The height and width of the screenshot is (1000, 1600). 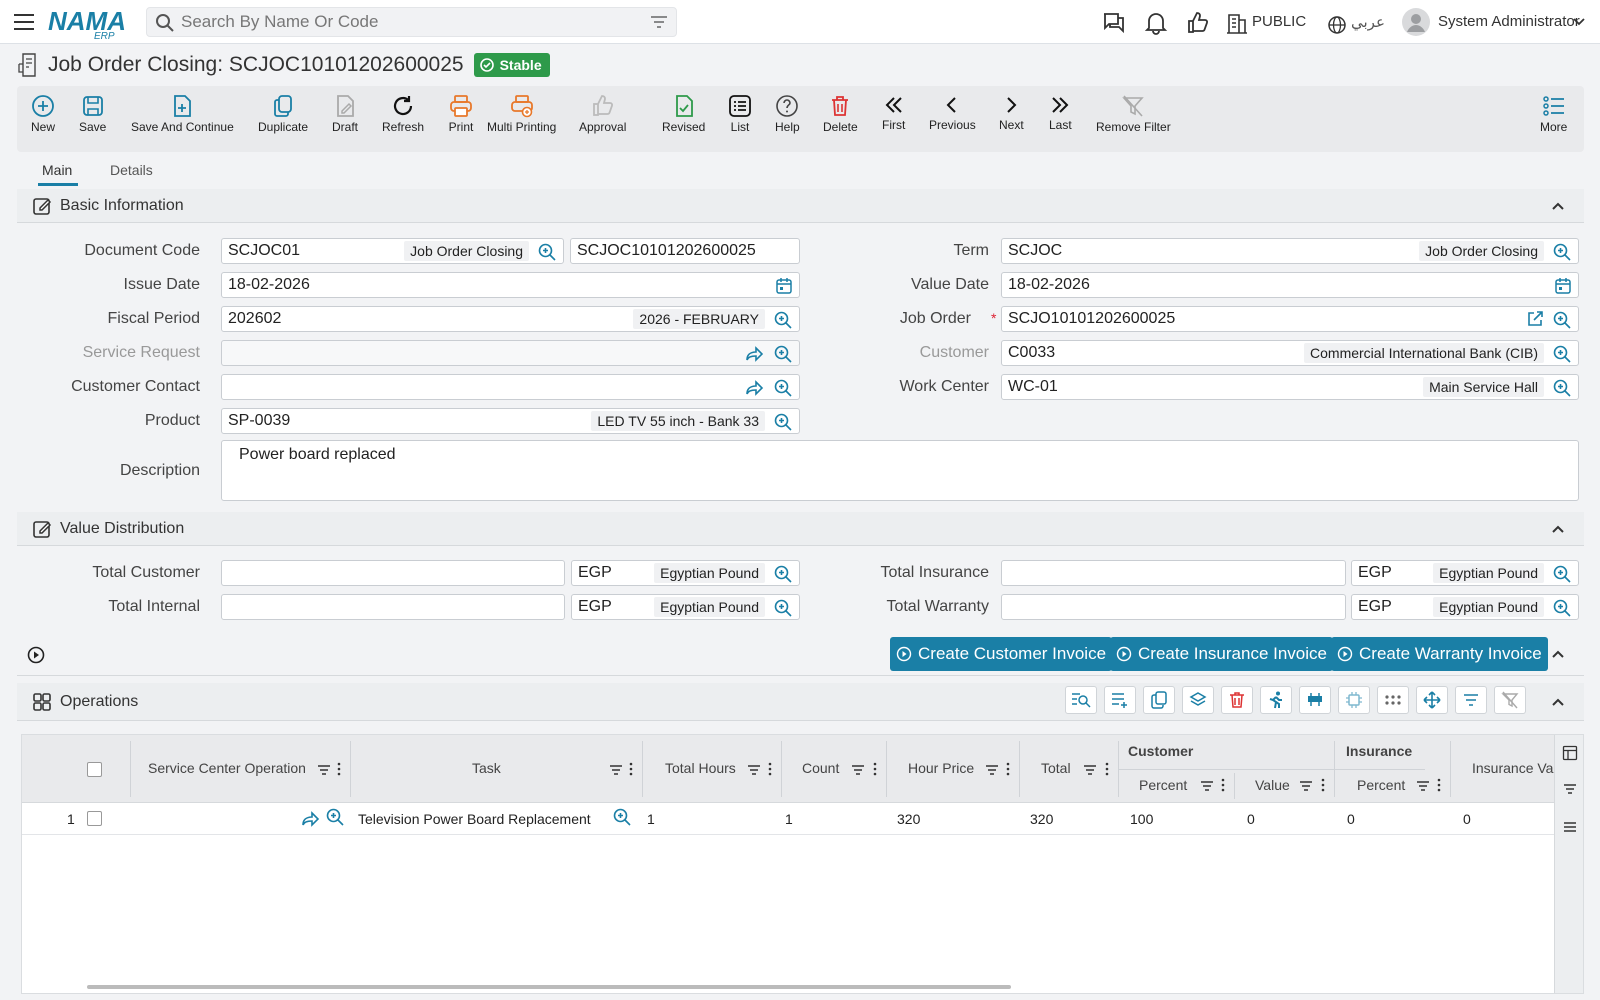 I want to click on cell-customer-value: 0, so click(x=1251, y=819).